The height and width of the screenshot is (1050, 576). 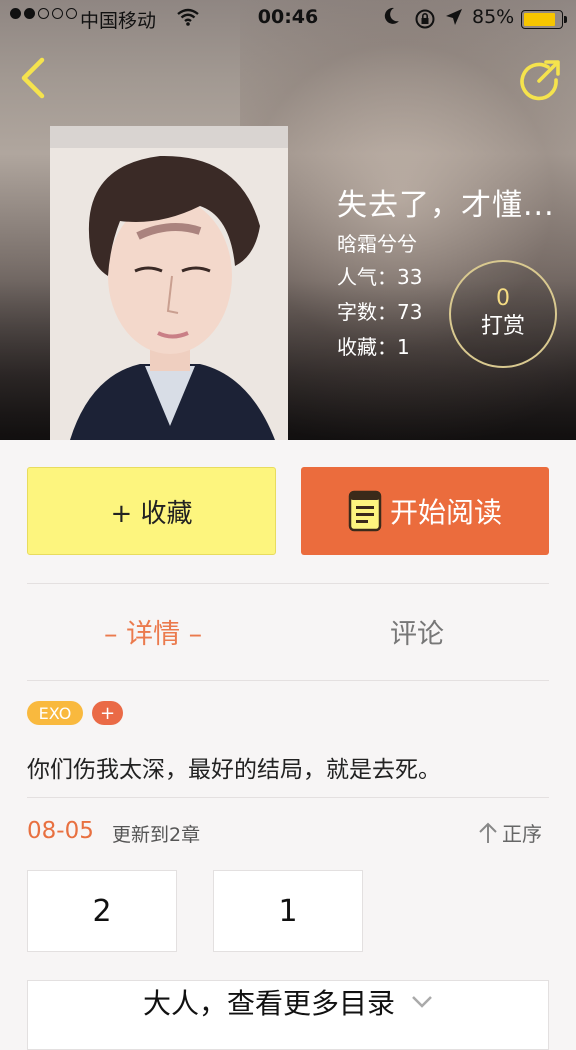 What do you see at coordinates (493, 17) in the screenshot?
I see `battery-percentage: 85%` at bounding box center [493, 17].